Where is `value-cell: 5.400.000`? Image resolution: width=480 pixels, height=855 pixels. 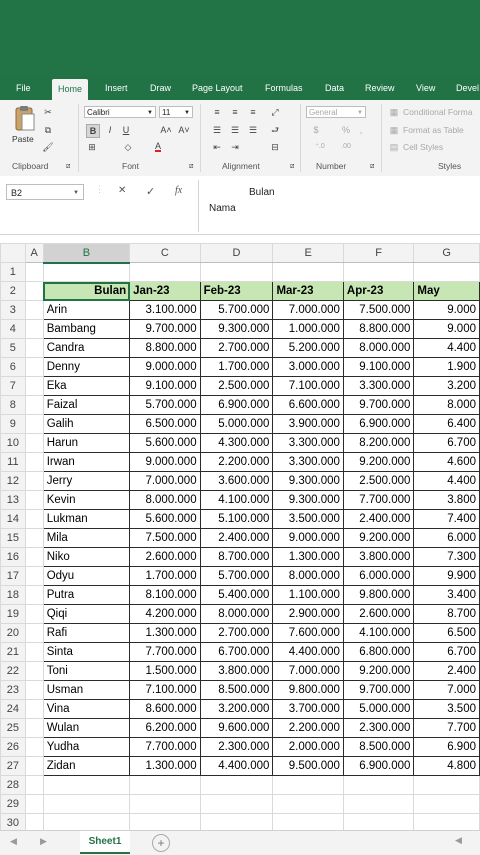 value-cell: 5.400.000 is located at coordinates (236, 595).